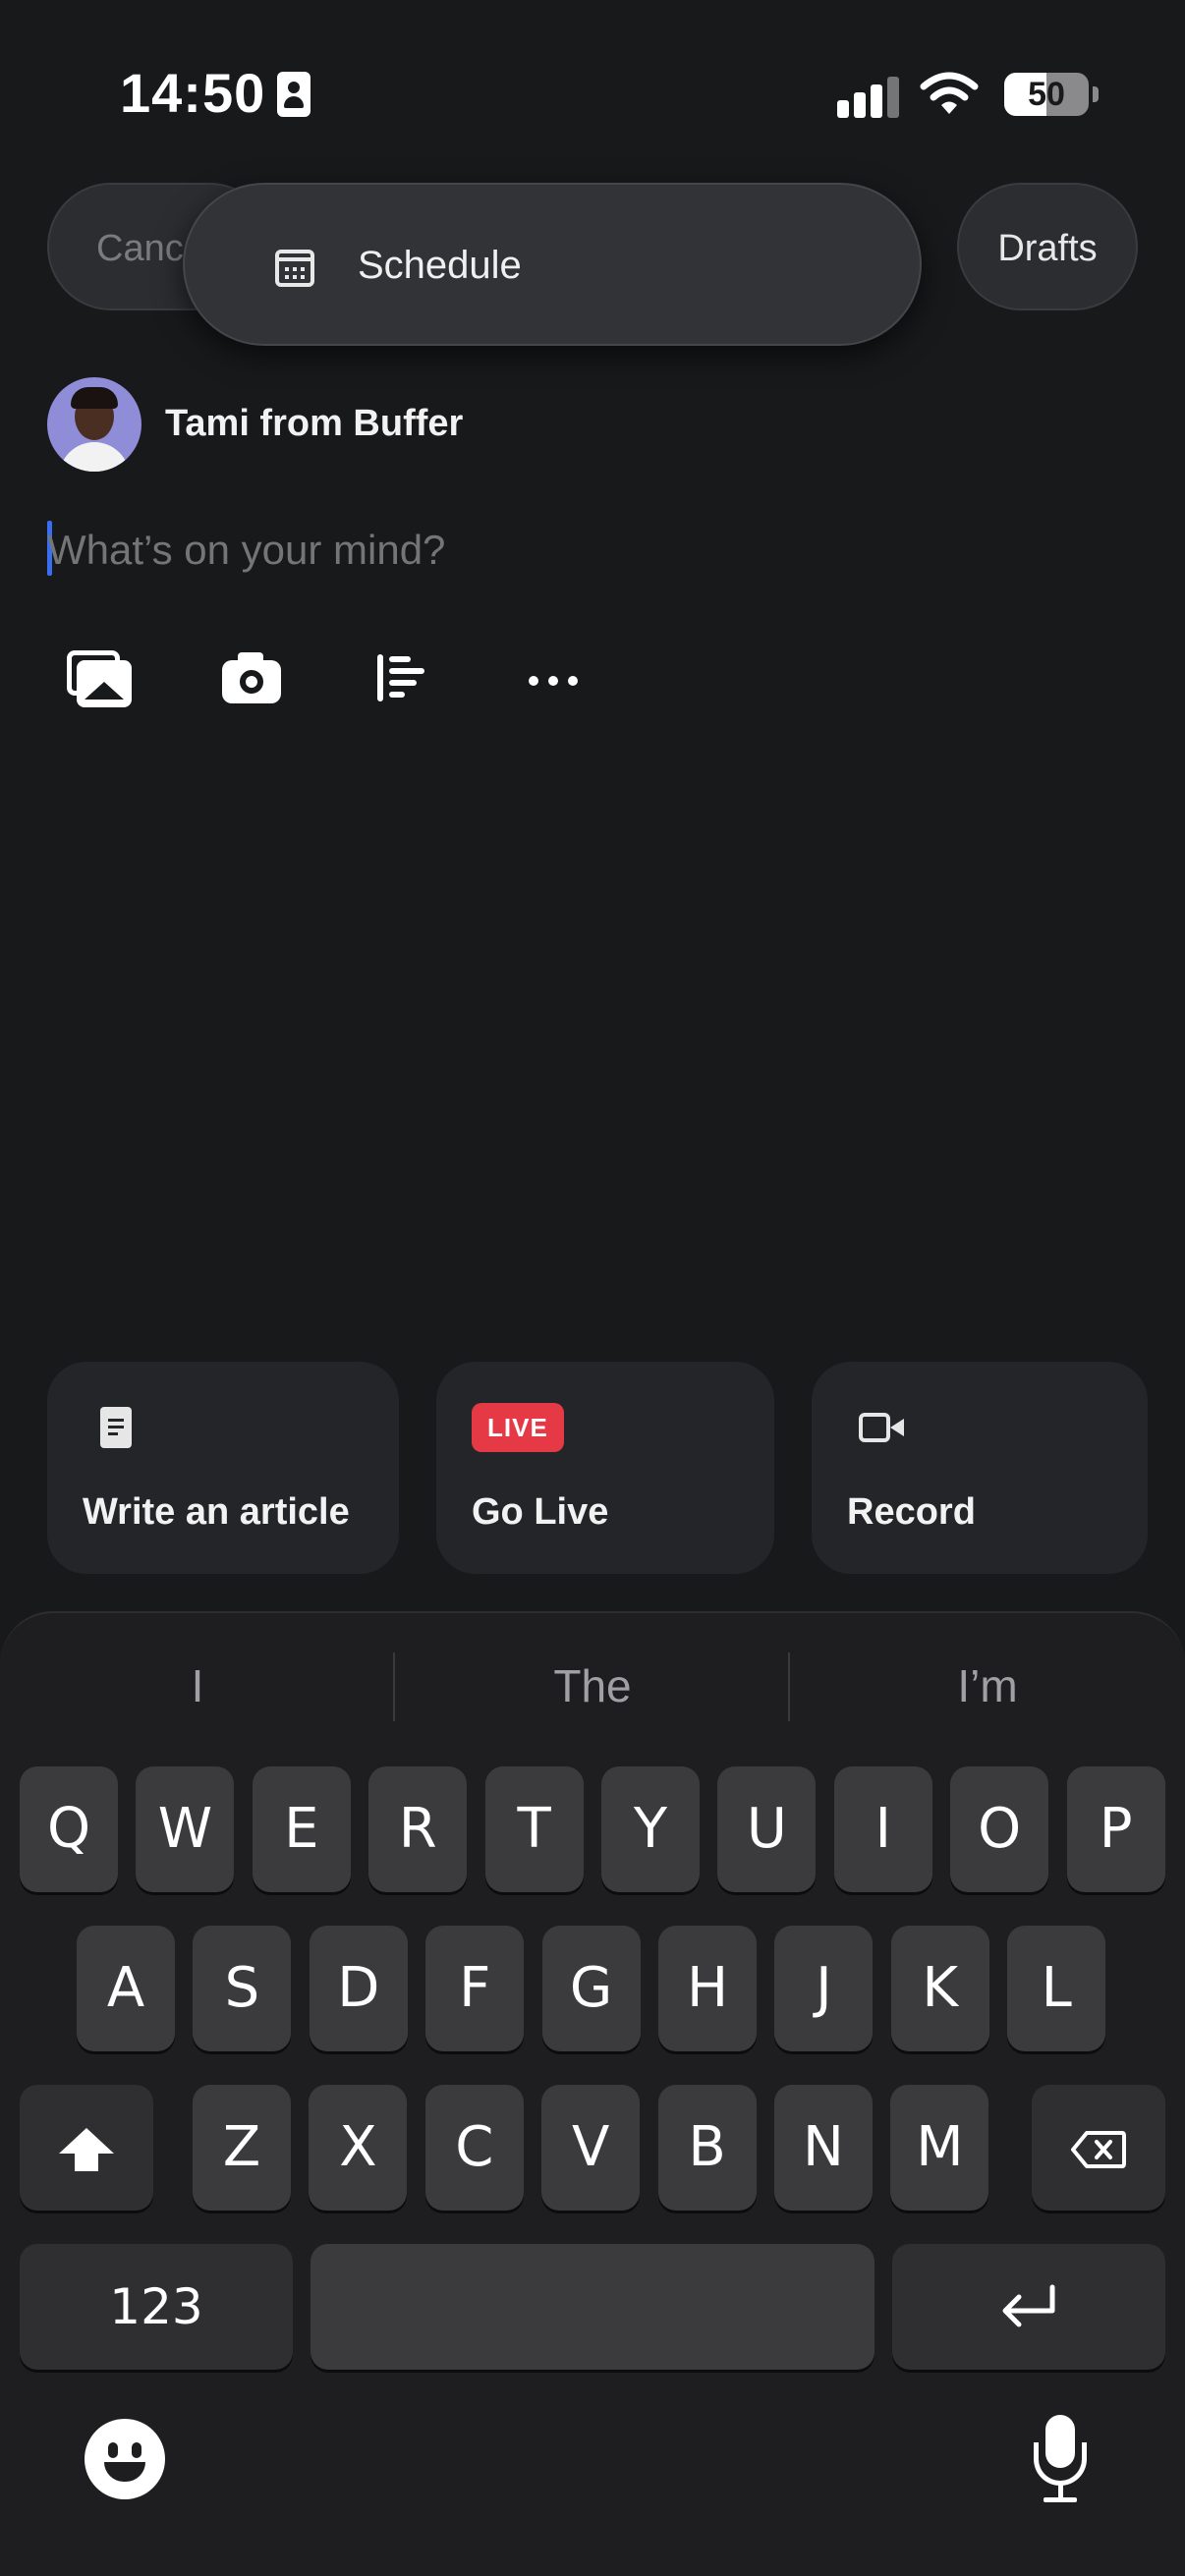 Image resolution: width=1185 pixels, height=2576 pixels. I want to click on avatar, so click(94, 424).